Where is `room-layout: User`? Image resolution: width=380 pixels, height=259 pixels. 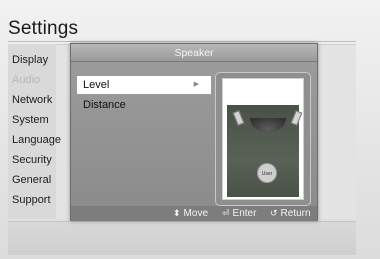
room-layout: User is located at coordinates (265, 151).